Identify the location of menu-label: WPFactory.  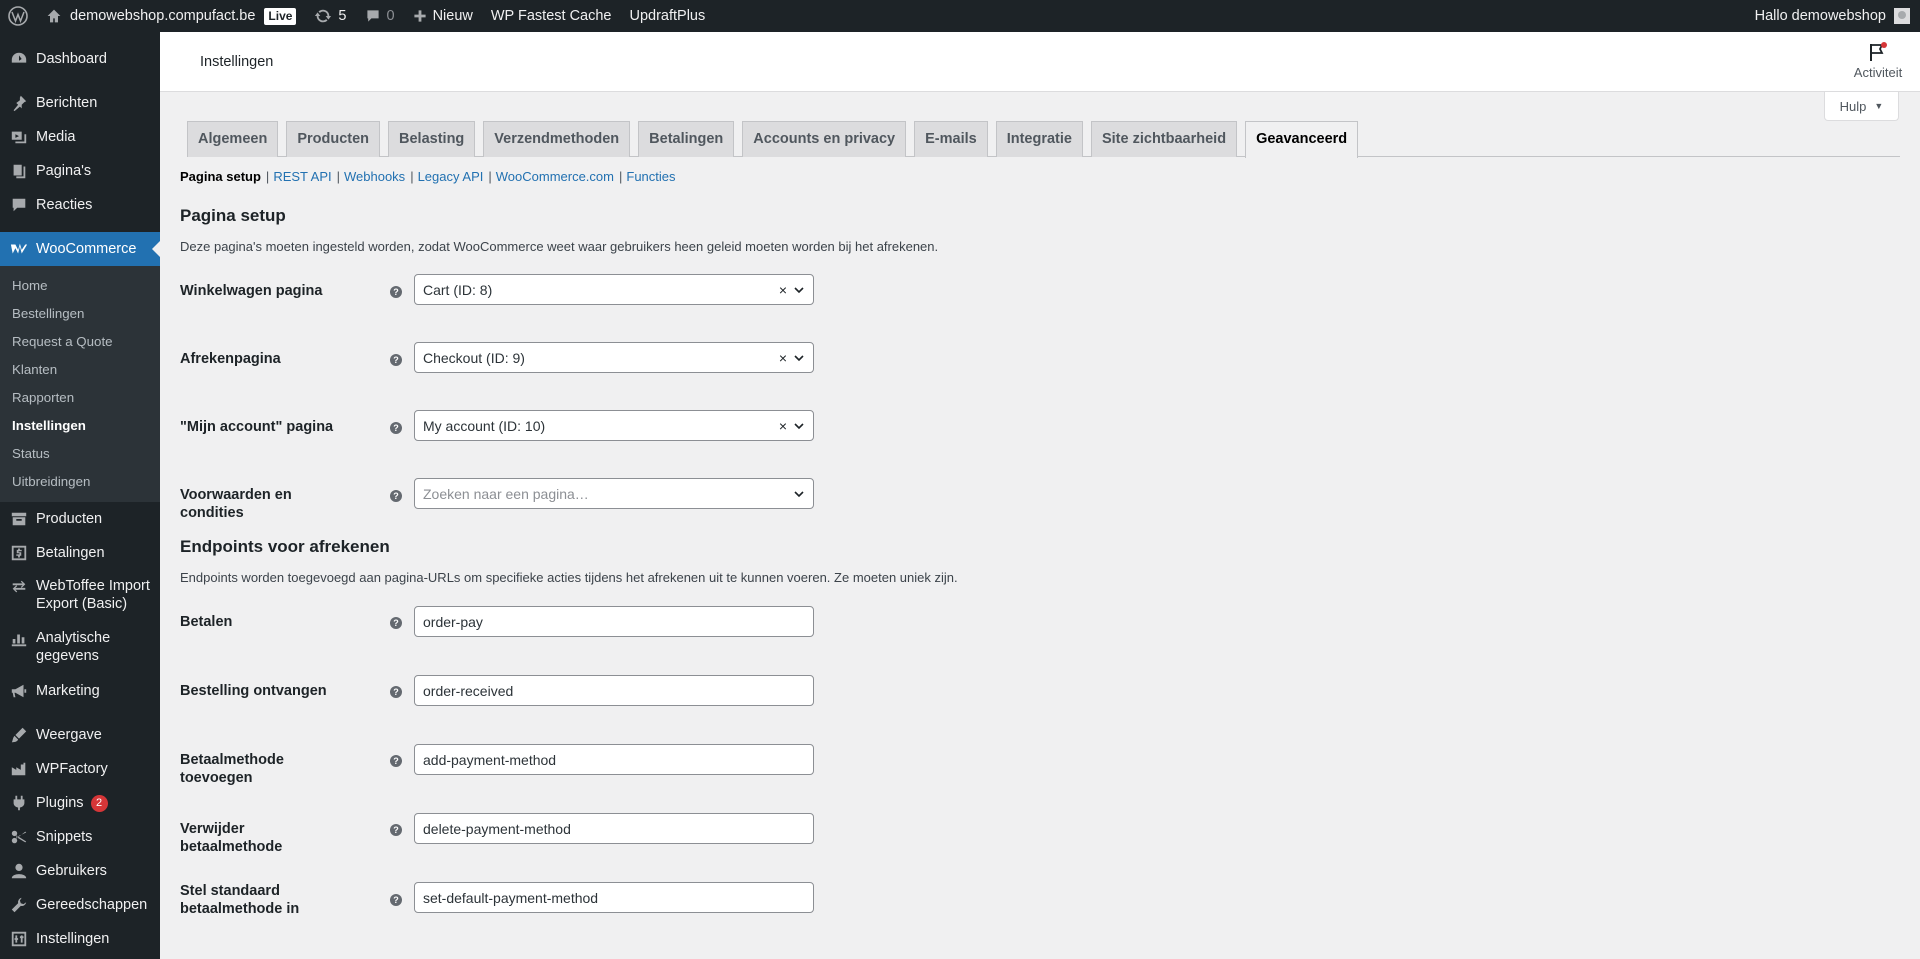
(72, 769).